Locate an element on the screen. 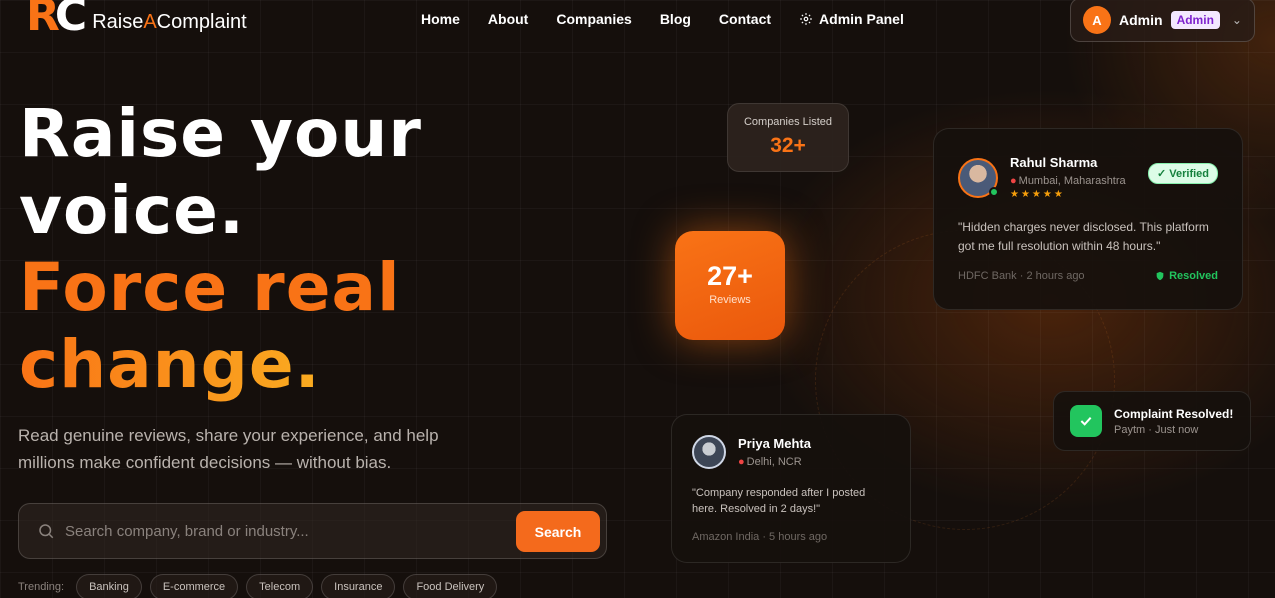 The height and width of the screenshot is (598, 1275). review-footer: Amazon India · 5 hours ago is located at coordinates (791, 537).